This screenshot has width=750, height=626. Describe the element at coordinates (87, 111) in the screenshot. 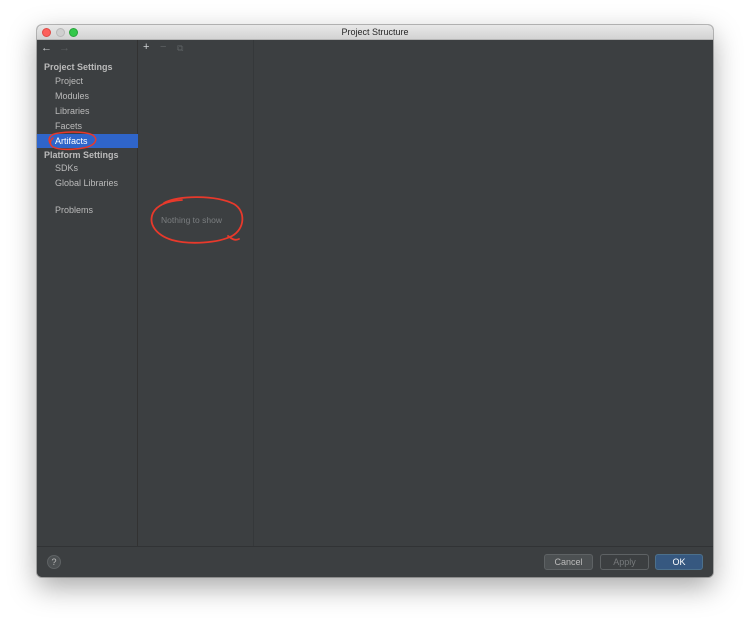

I see `sidebar-item-libraries: Libraries` at that location.